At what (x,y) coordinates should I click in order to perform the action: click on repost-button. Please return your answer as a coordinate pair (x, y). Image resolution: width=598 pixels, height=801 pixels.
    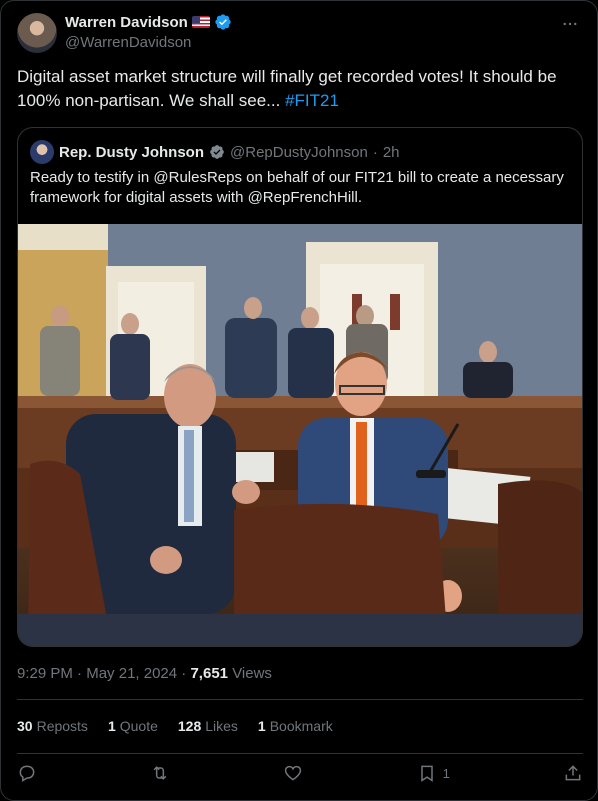
    Looking at the image, I should click on (160, 773).